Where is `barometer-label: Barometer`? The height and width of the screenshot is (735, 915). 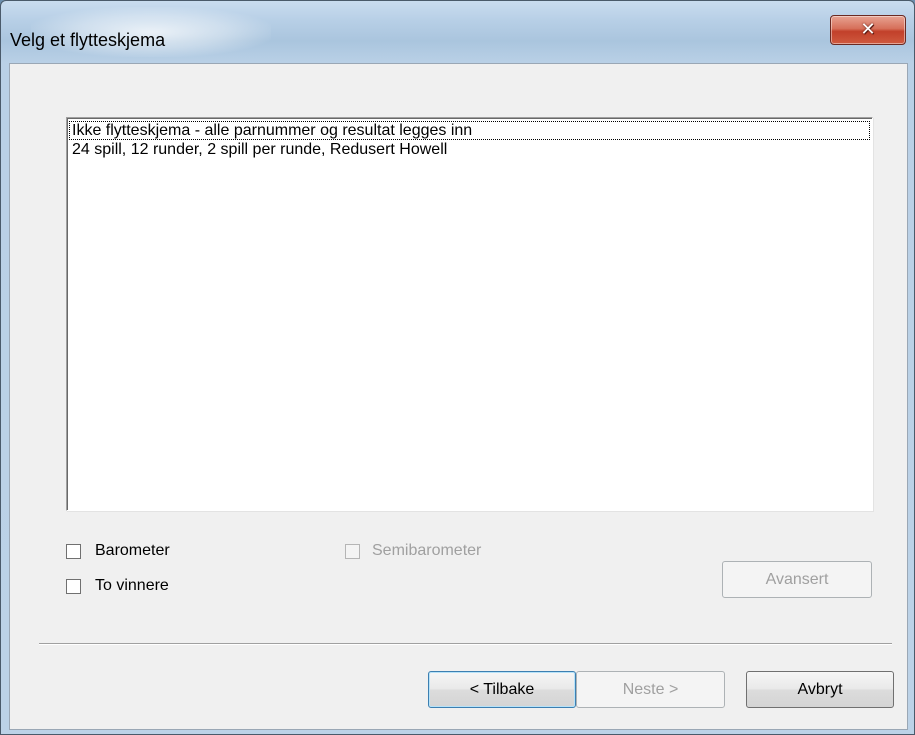 barometer-label: Barometer is located at coordinates (132, 550).